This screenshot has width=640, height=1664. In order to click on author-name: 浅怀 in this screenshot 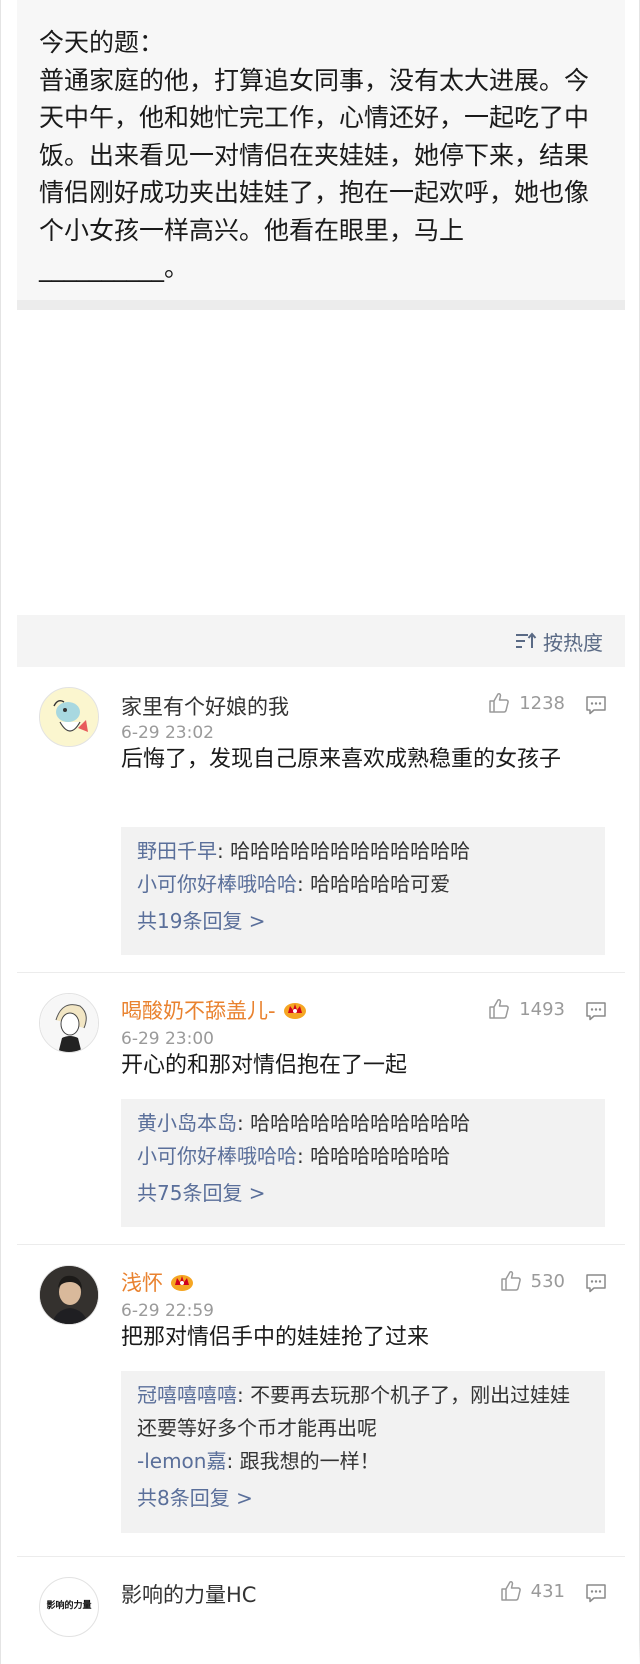, I will do `click(142, 1283)`.